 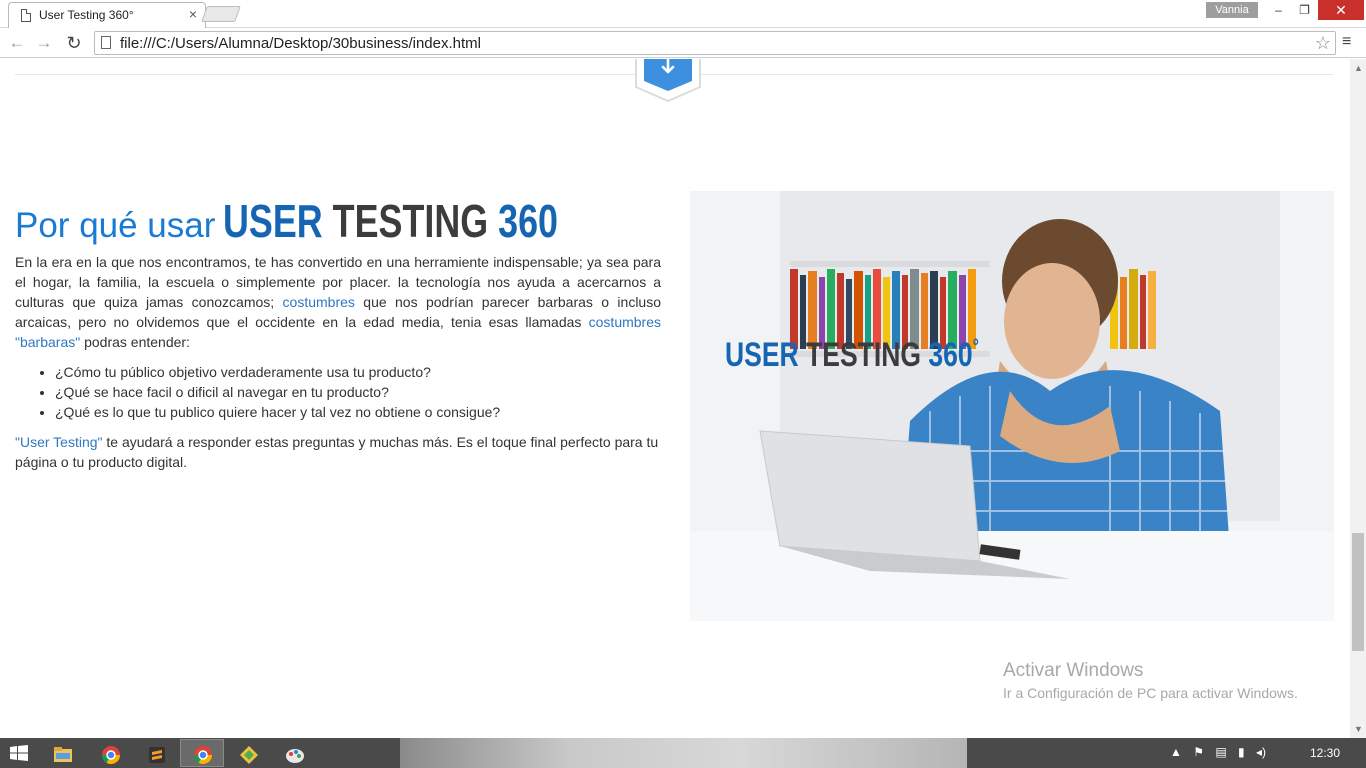 I want to click on paint-icon, so click(x=294, y=753).